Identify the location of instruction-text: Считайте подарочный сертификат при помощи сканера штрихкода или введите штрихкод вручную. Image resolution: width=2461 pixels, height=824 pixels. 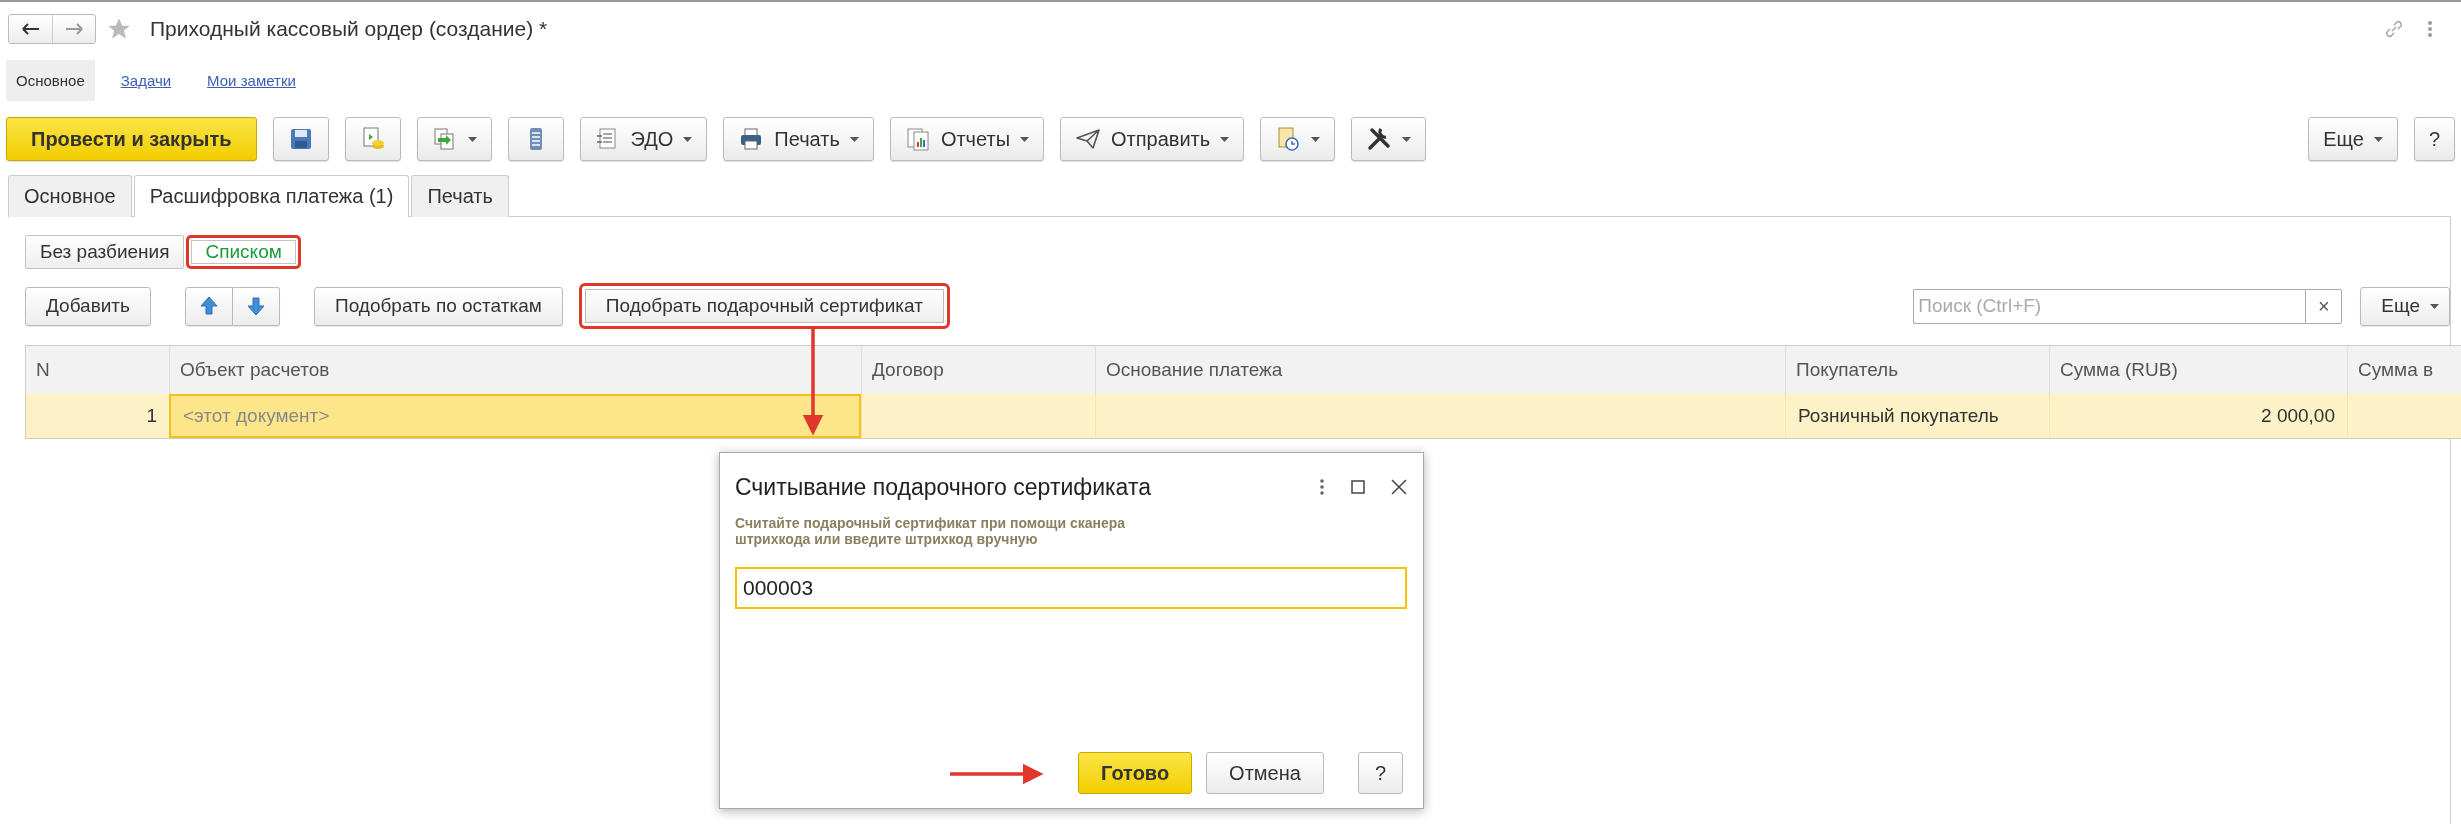
(931, 531).